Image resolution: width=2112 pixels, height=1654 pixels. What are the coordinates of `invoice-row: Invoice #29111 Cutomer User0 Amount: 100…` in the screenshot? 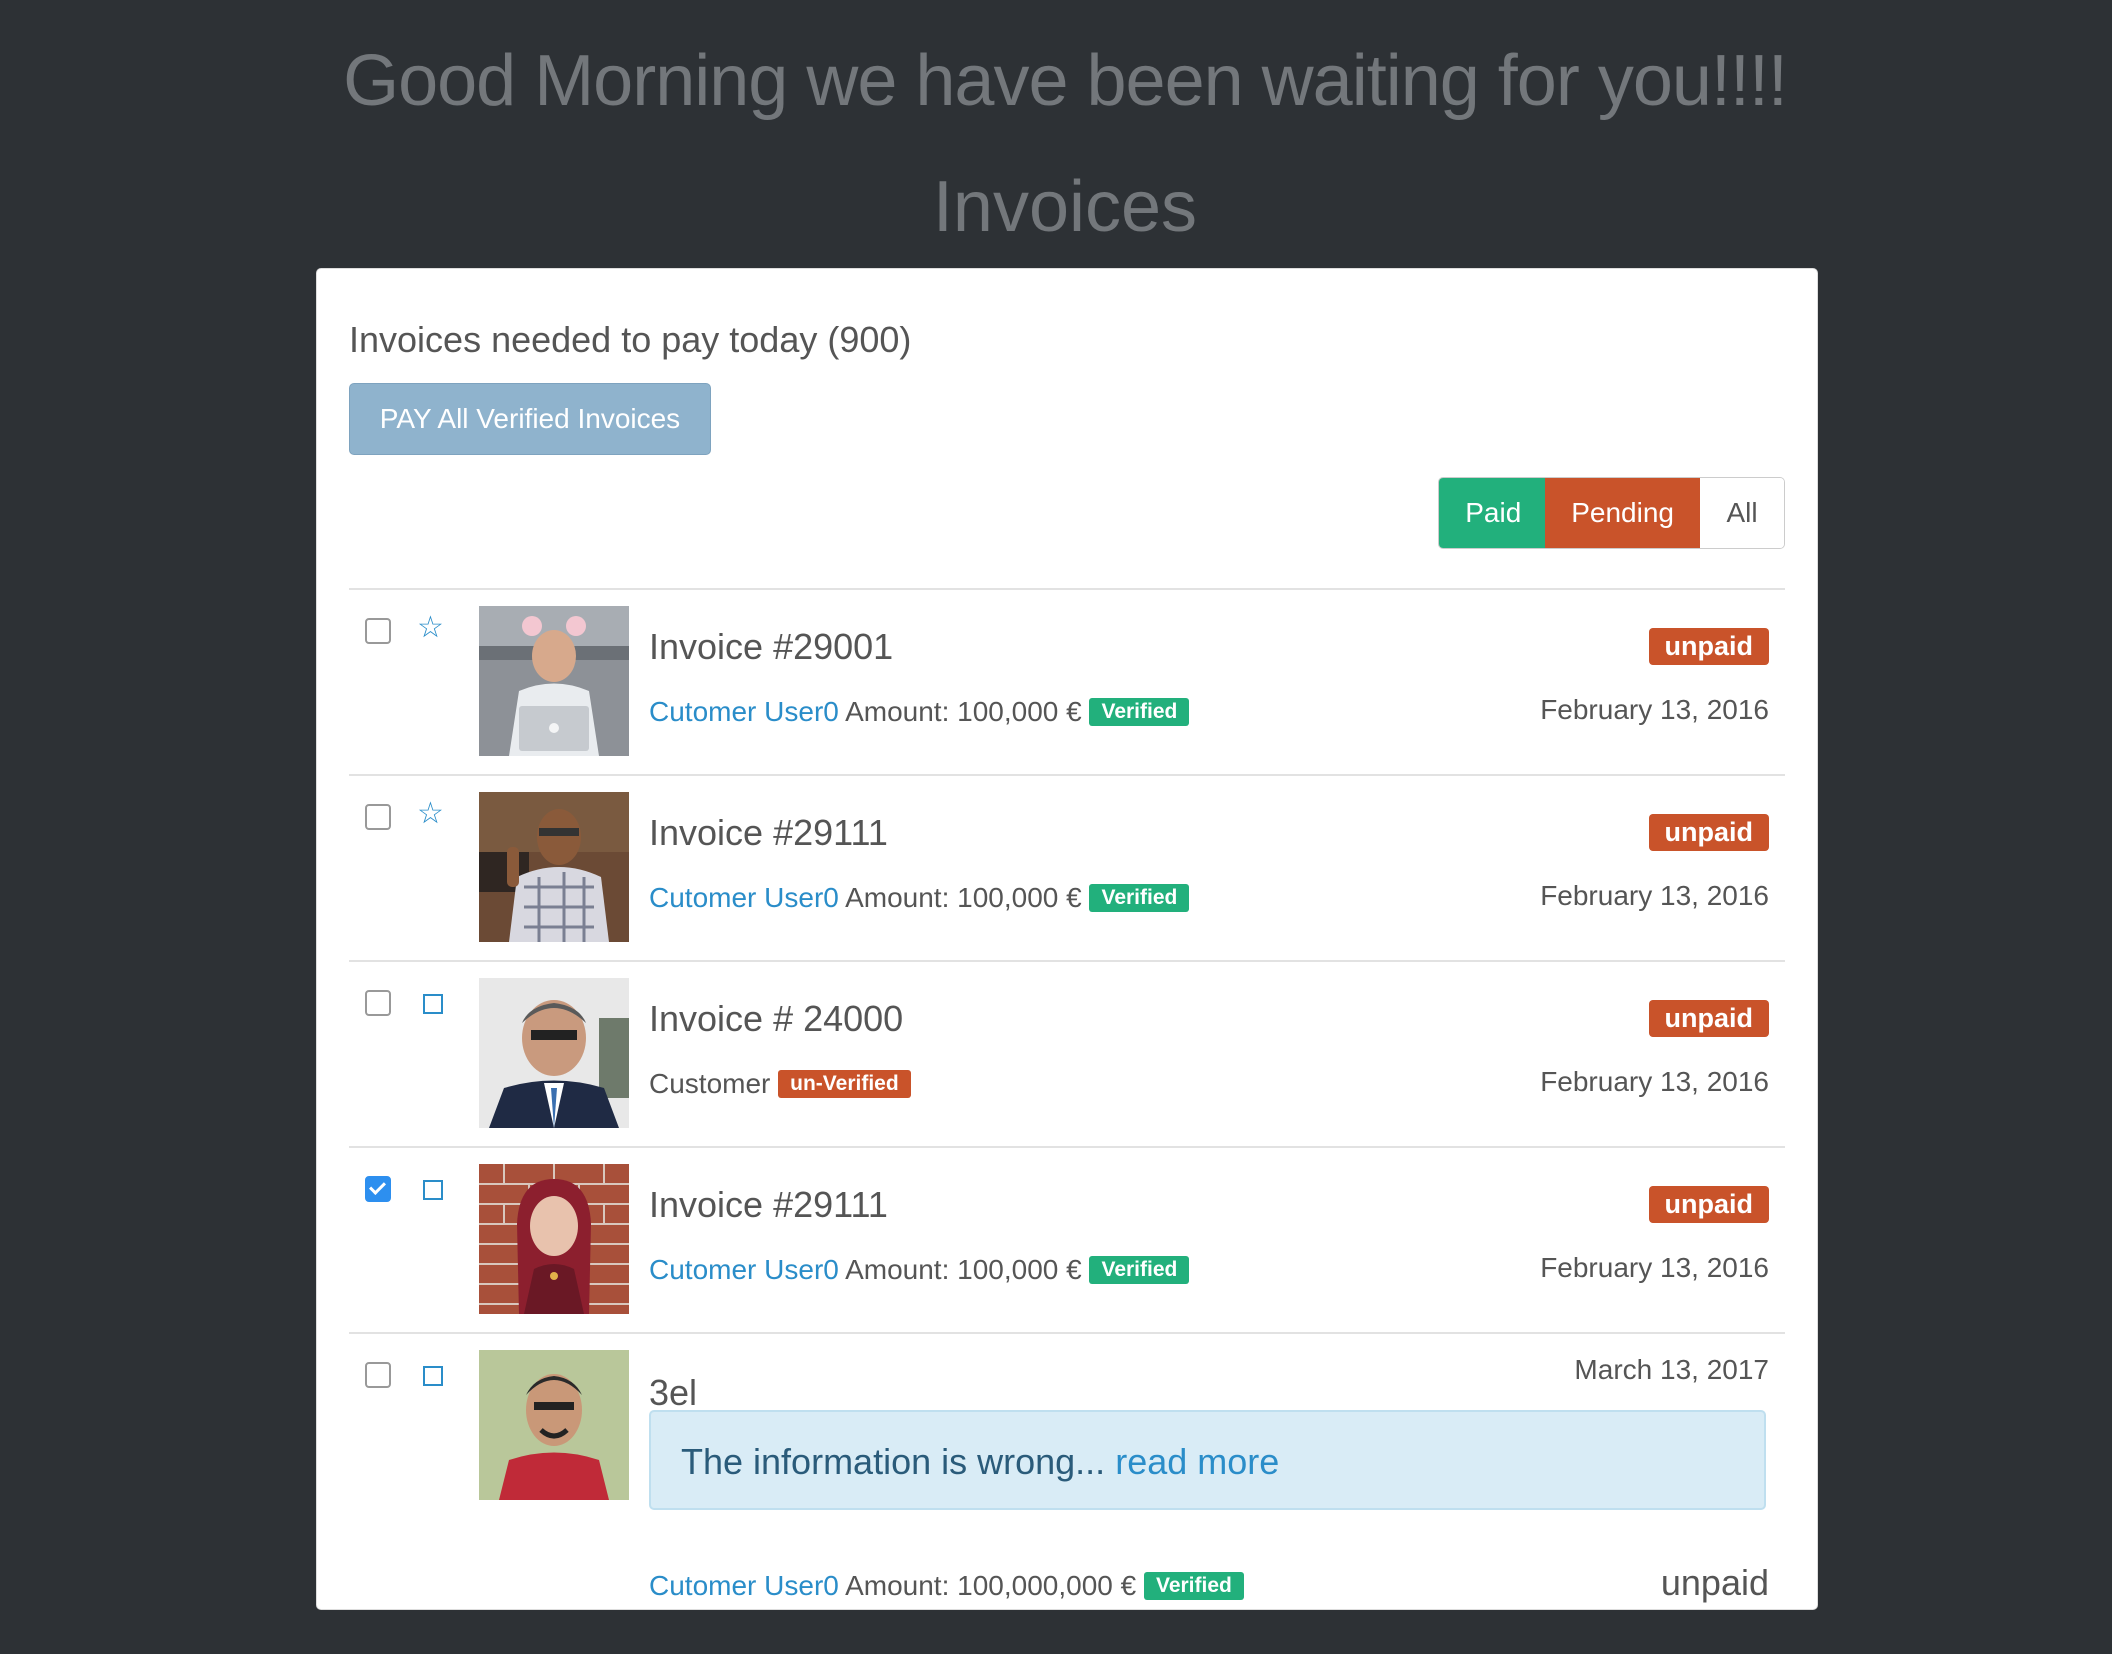 It's located at (1067, 1239).